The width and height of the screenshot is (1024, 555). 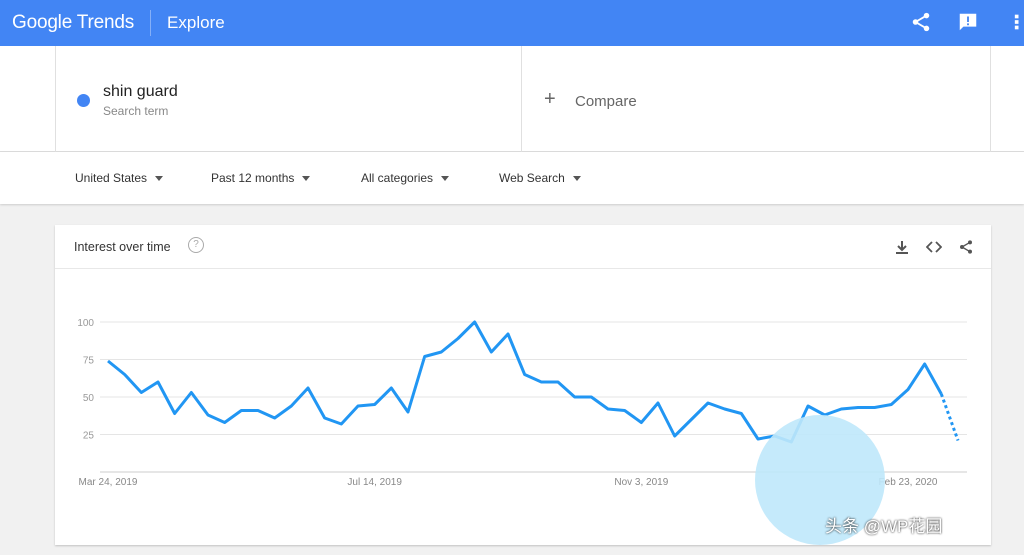 I want to click on divider, so click(x=151, y=23).